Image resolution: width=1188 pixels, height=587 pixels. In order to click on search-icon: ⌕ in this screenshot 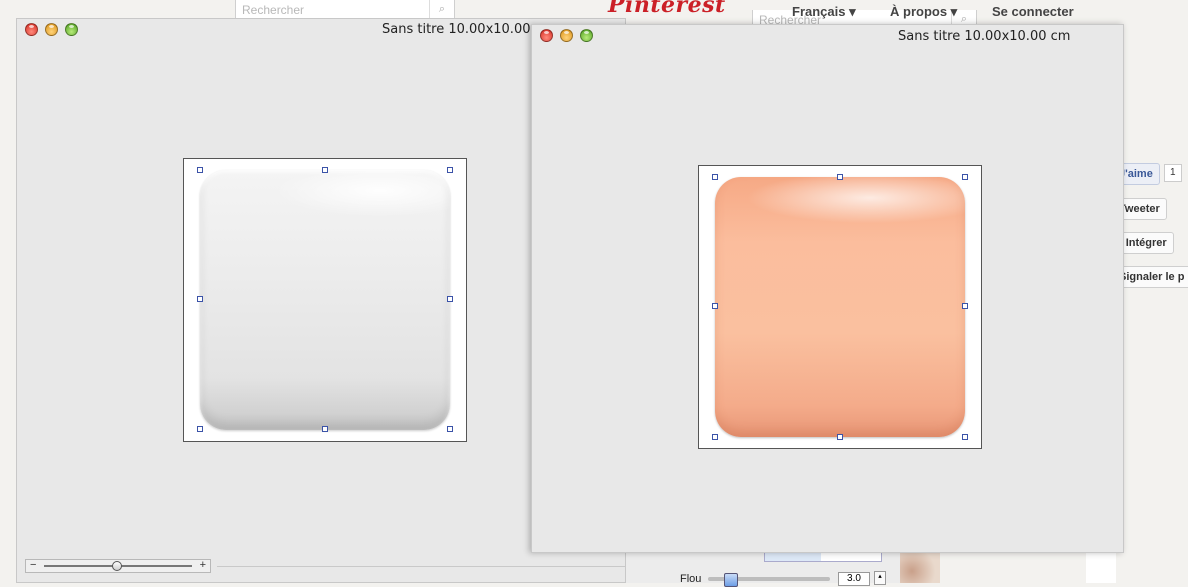, I will do `click(441, 9)`.